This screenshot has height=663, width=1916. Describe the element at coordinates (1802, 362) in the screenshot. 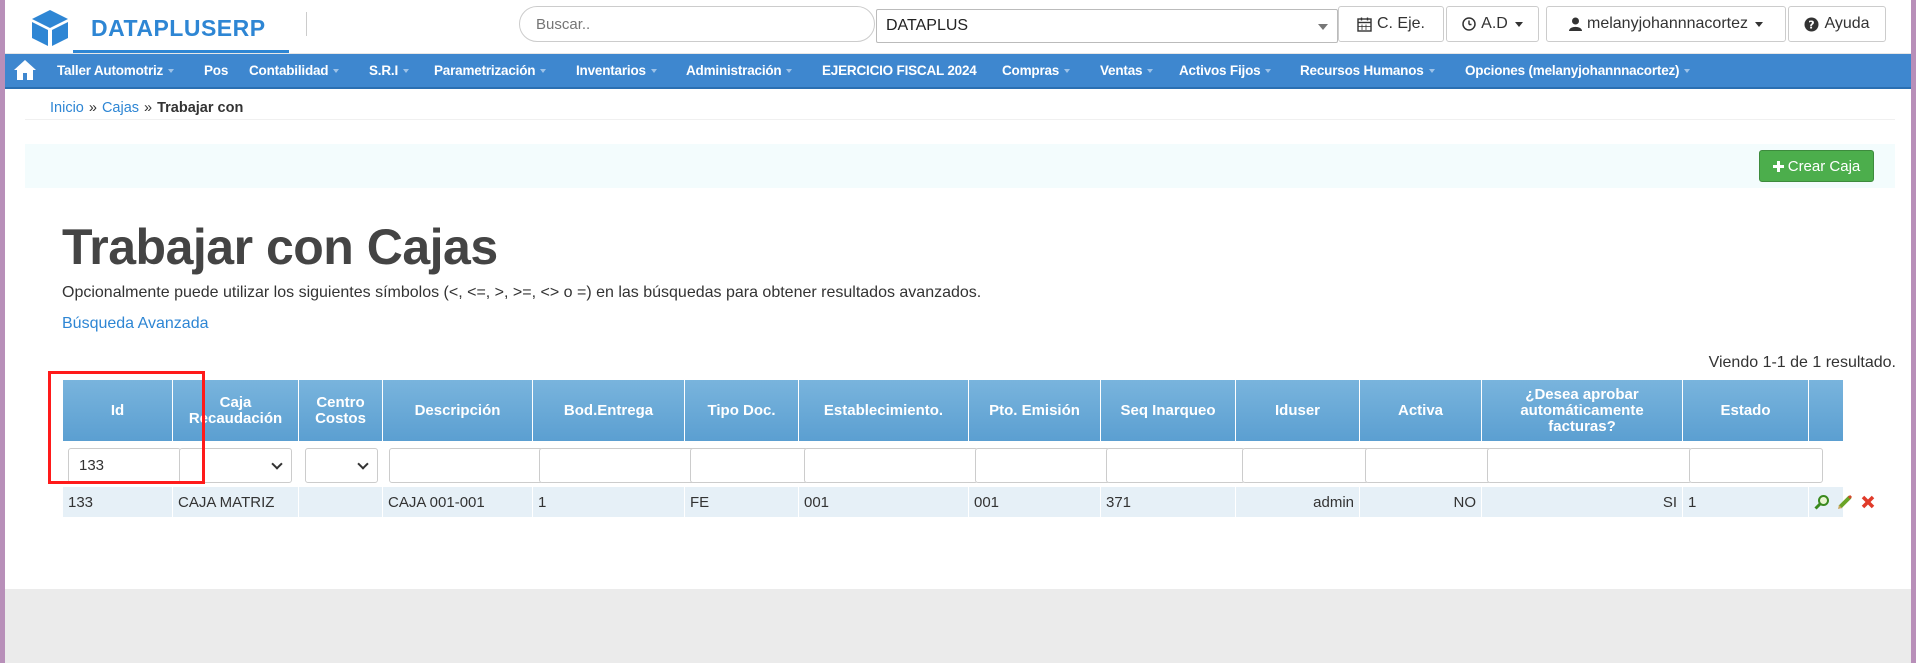

I see `results-summary: Viendo 1-1 de 1 resultado.` at that location.